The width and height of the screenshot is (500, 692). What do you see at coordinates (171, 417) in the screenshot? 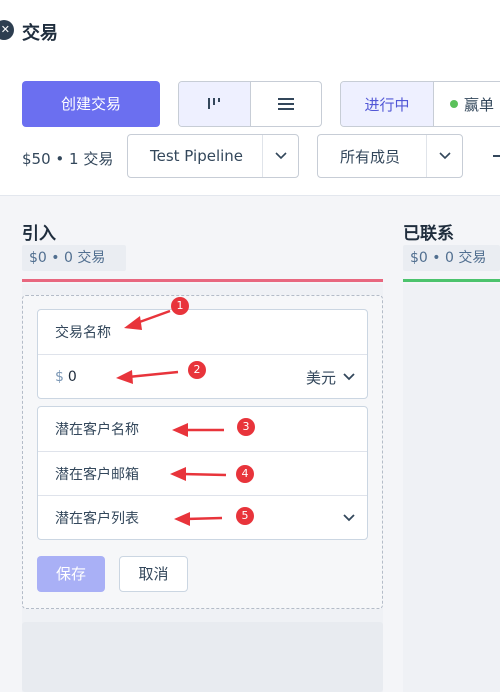
I see `annotation-arrows` at bounding box center [171, 417].